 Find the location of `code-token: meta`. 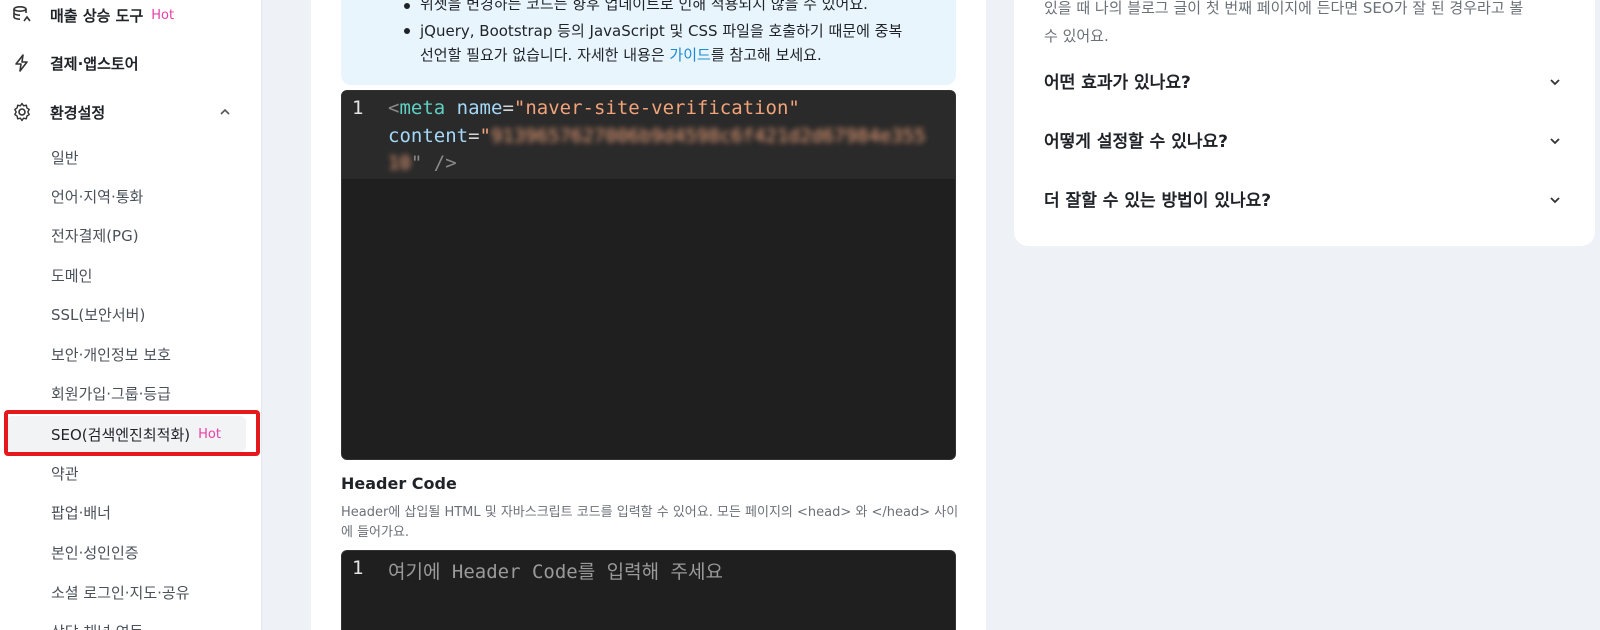

code-token: meta is located at coordinates (422, 108).